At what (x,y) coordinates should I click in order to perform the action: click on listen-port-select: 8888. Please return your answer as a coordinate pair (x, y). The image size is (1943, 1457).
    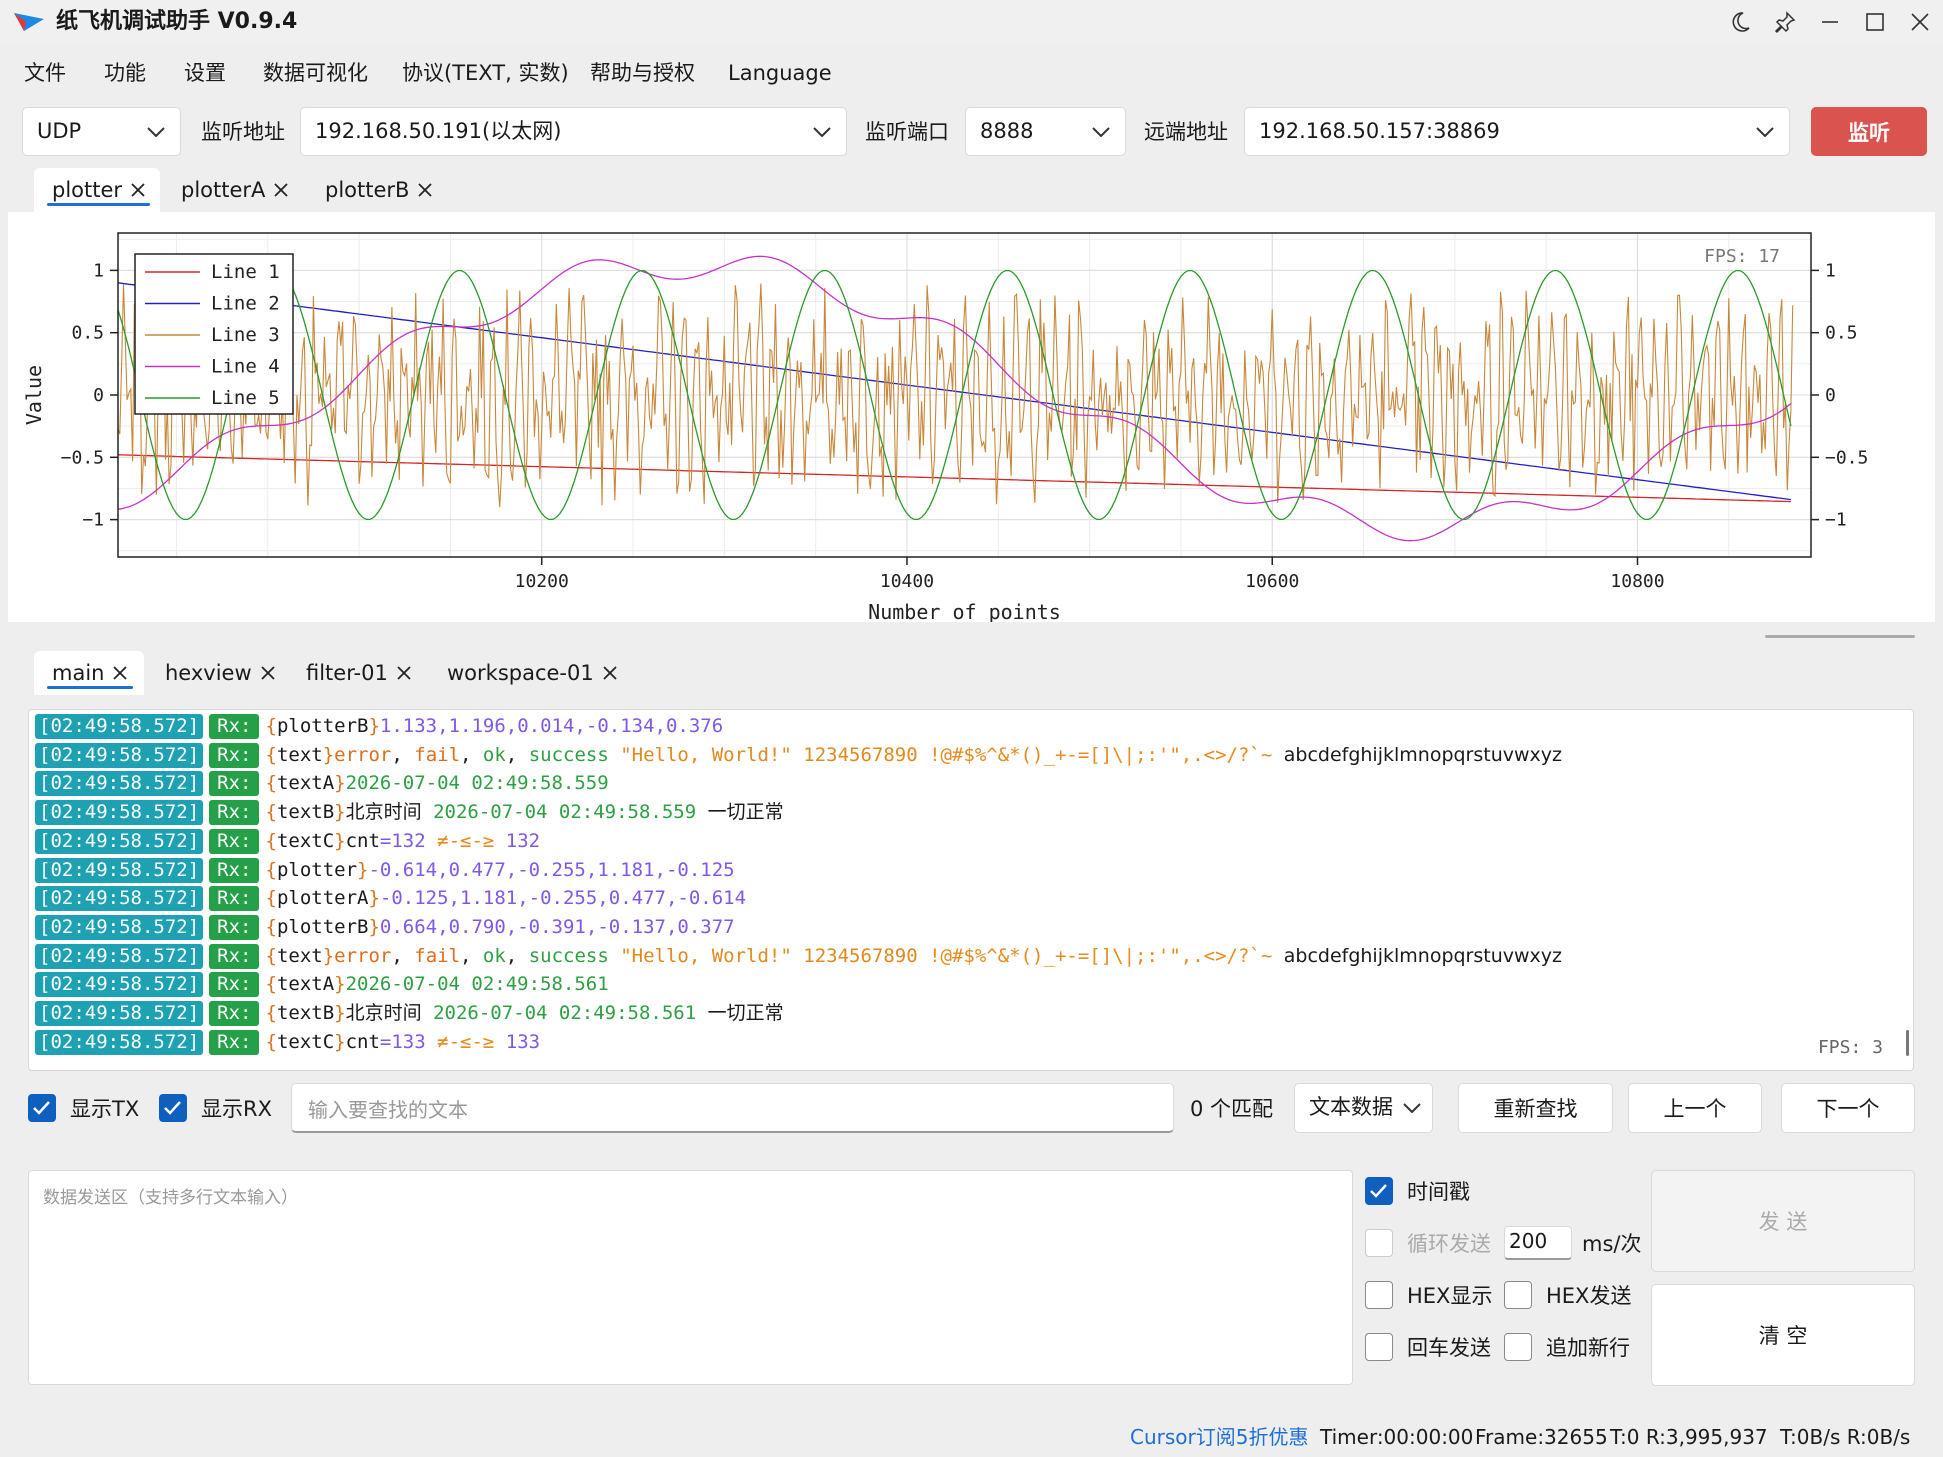
    Looking at the image, I should click on (1045, 131).